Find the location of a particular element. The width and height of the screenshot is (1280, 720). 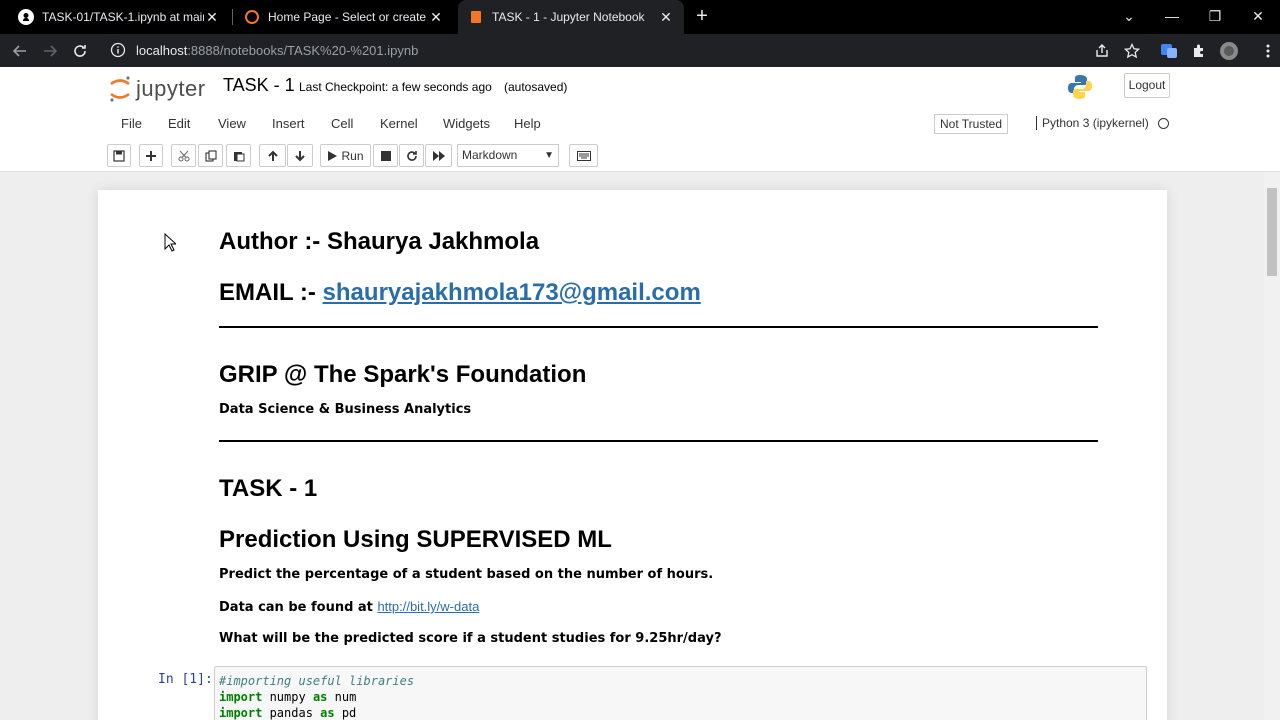

scissors-icon is located at coordinates (183, 155).